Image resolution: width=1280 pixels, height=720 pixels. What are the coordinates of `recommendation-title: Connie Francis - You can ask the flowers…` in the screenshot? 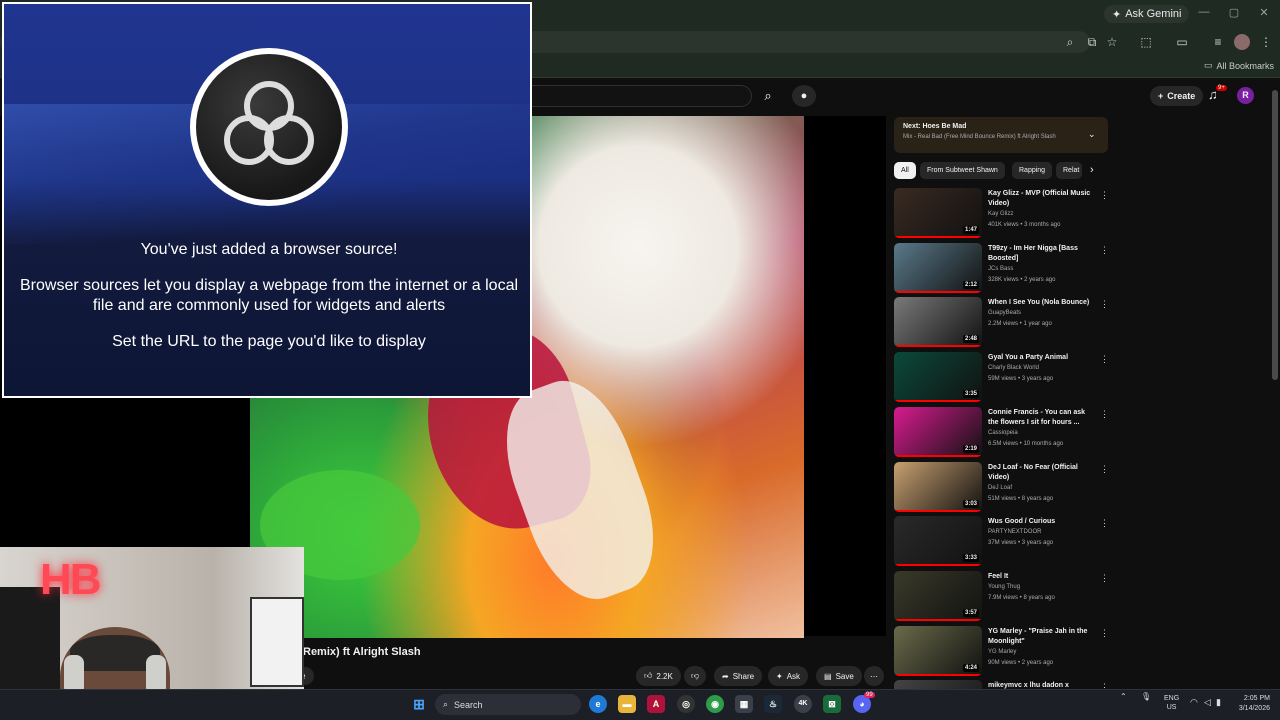 It's located at (1040, 418).